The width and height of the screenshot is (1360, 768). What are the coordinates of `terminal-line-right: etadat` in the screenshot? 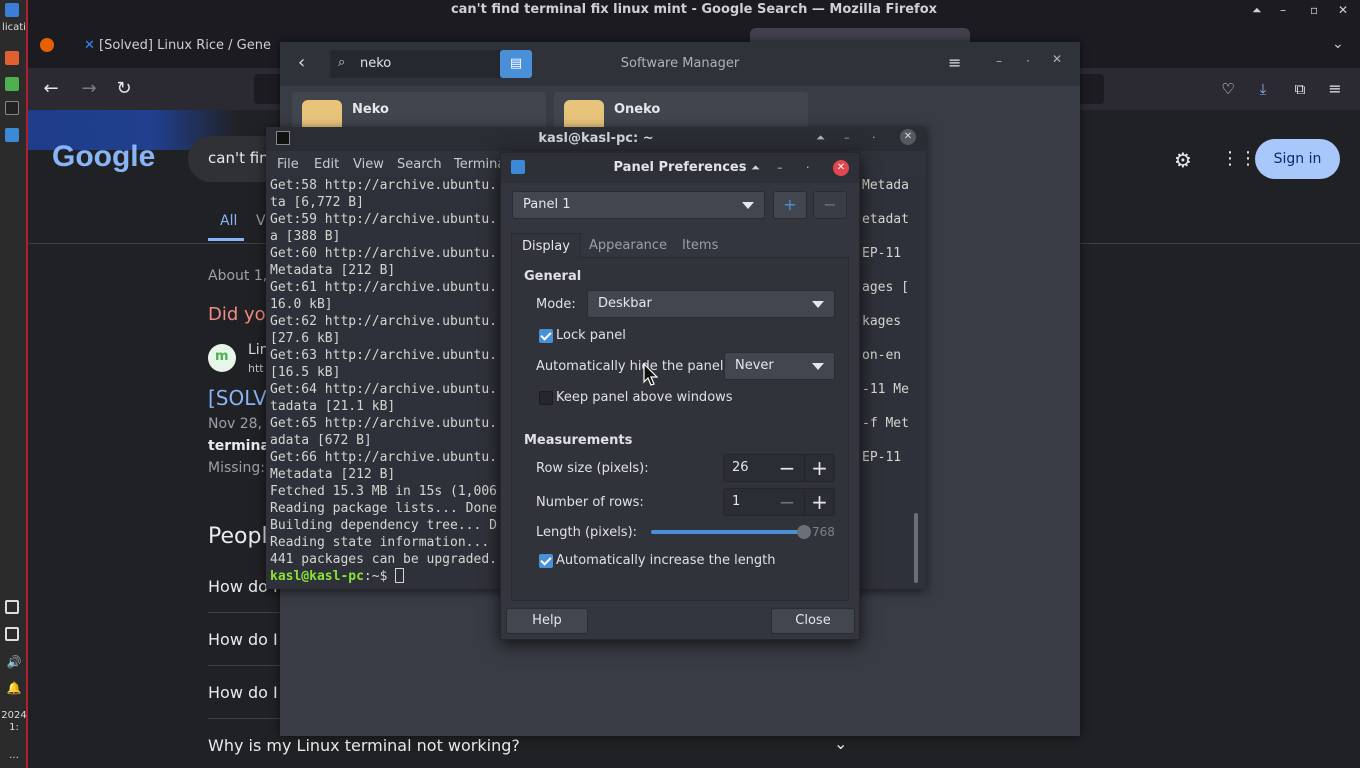 It's located at (885, 219).